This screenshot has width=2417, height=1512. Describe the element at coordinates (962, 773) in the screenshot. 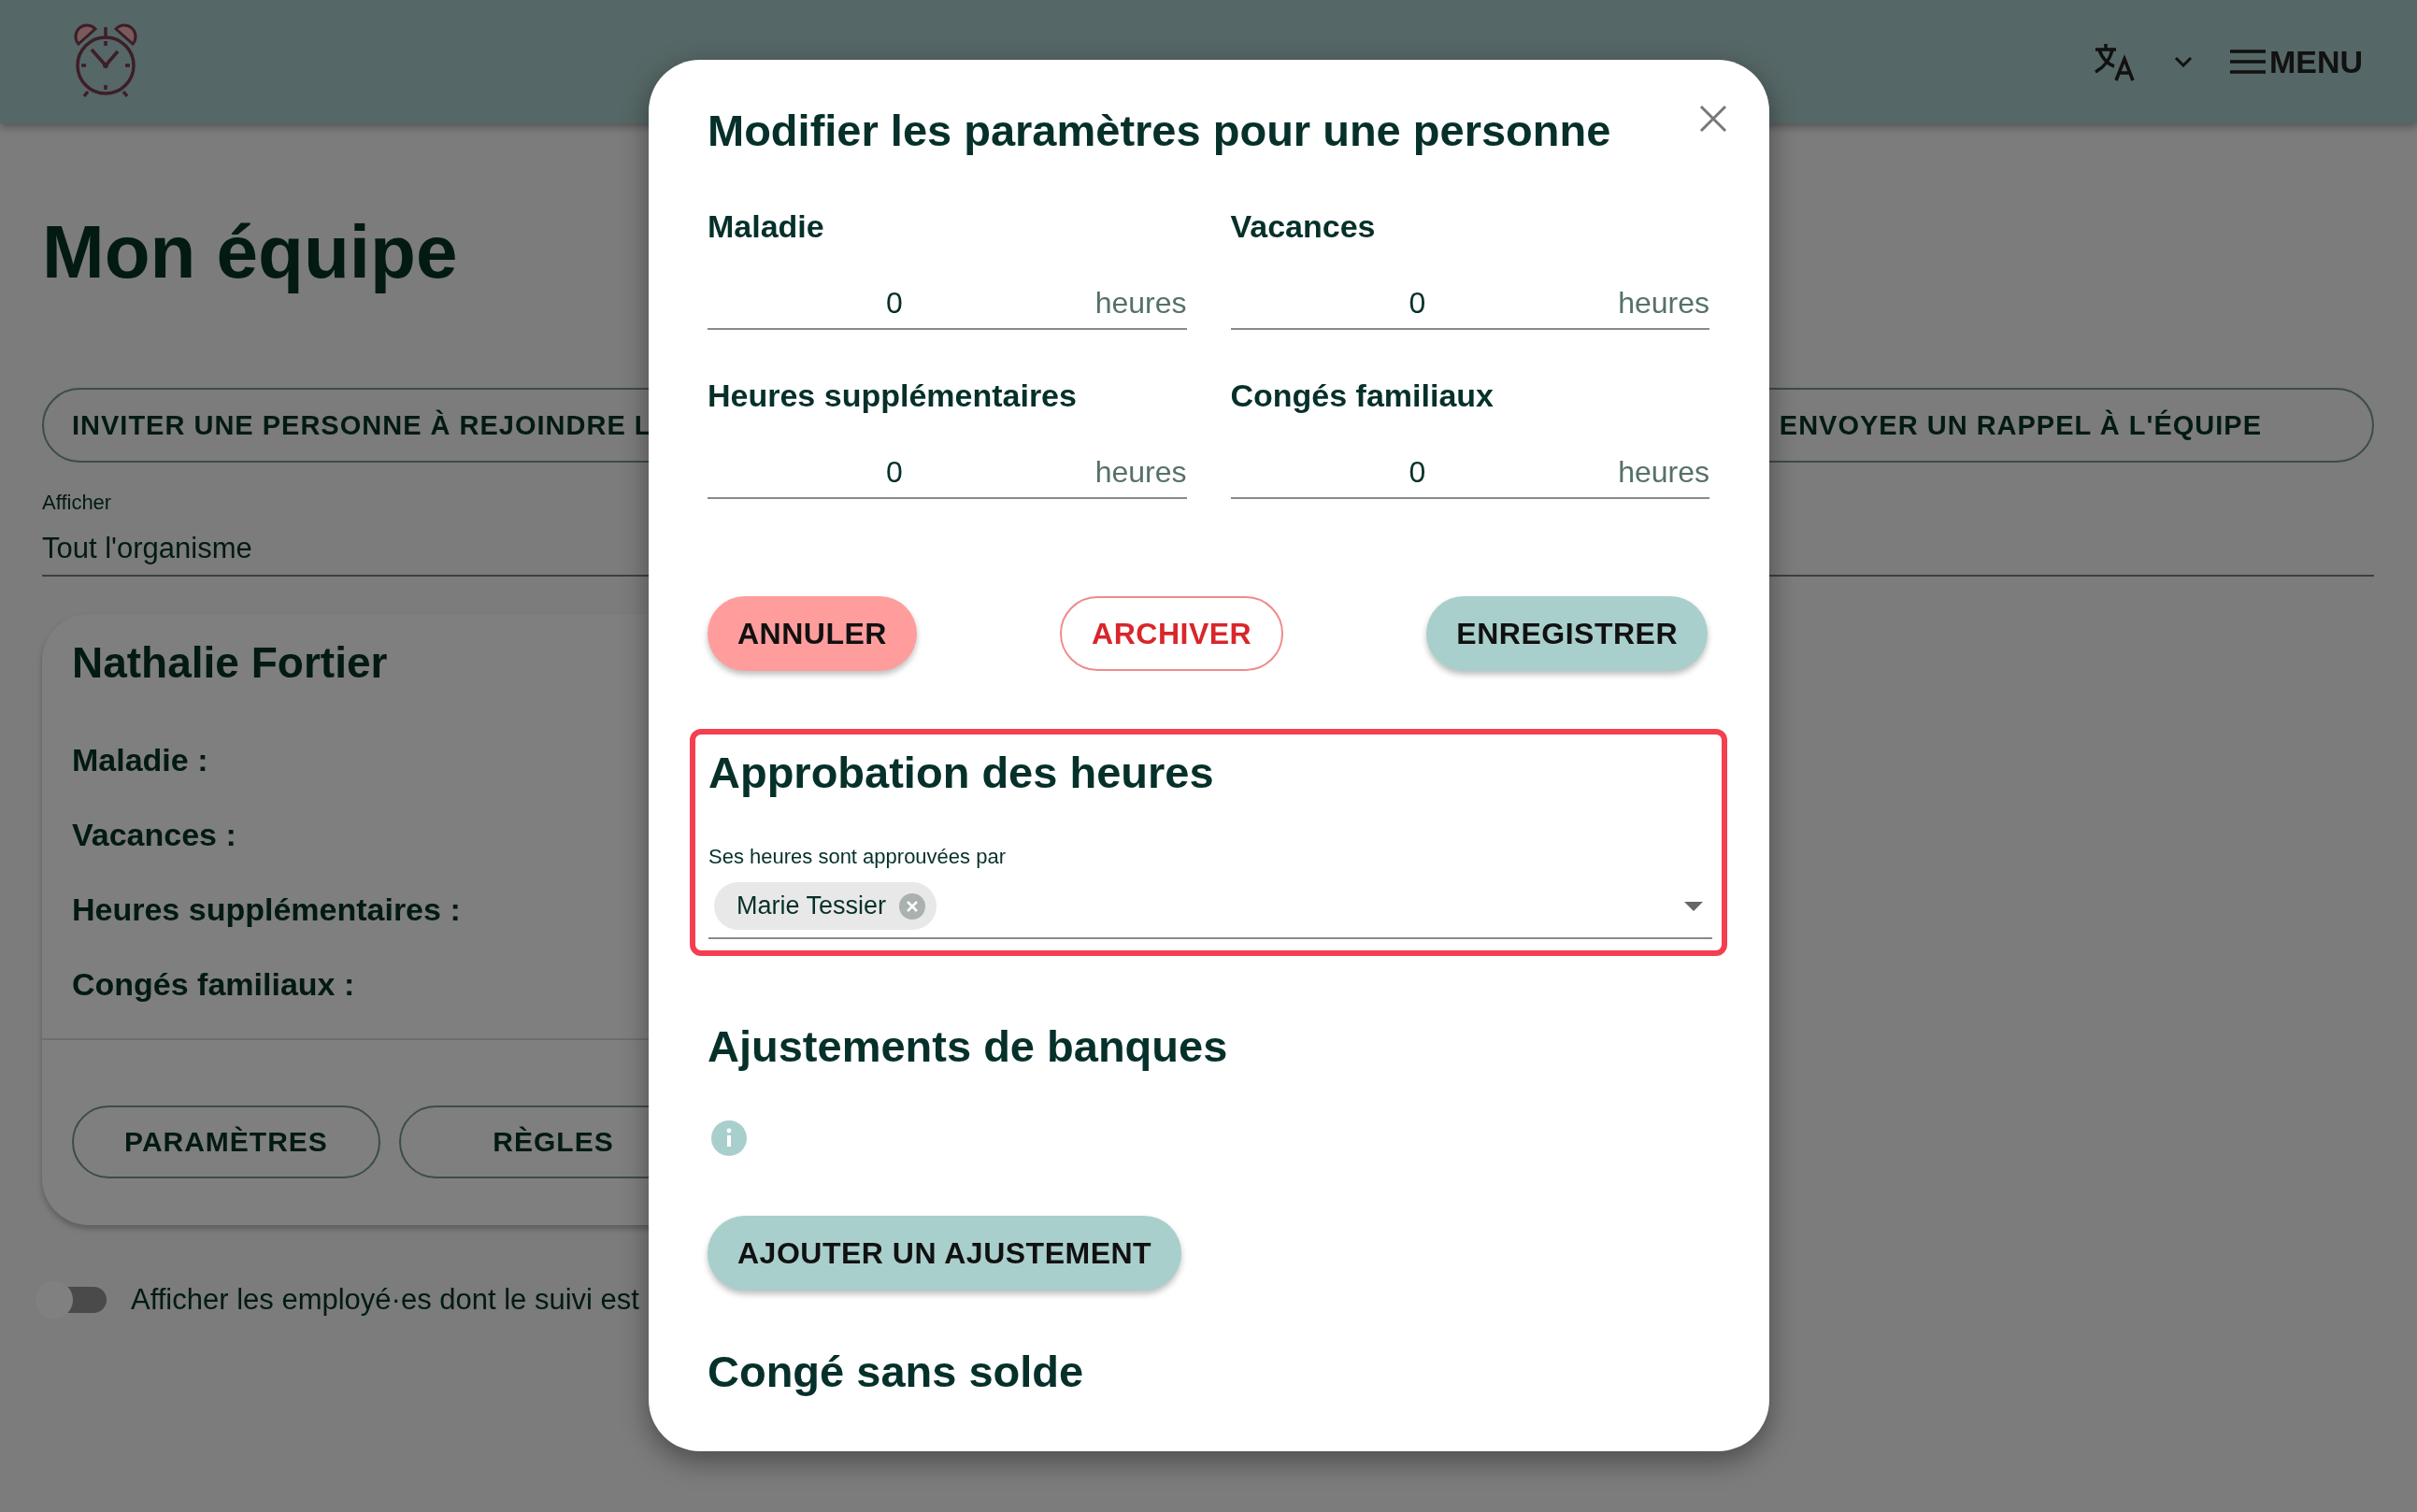

I see `section-heading: Approbation des heures` at that location.